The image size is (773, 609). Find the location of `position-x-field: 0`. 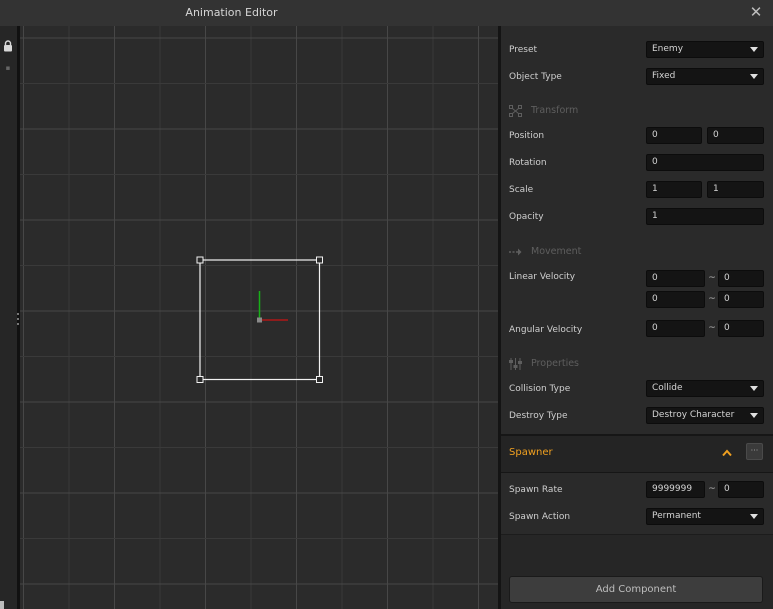

position-x-field: 0 is located at coordinates (674, 135).